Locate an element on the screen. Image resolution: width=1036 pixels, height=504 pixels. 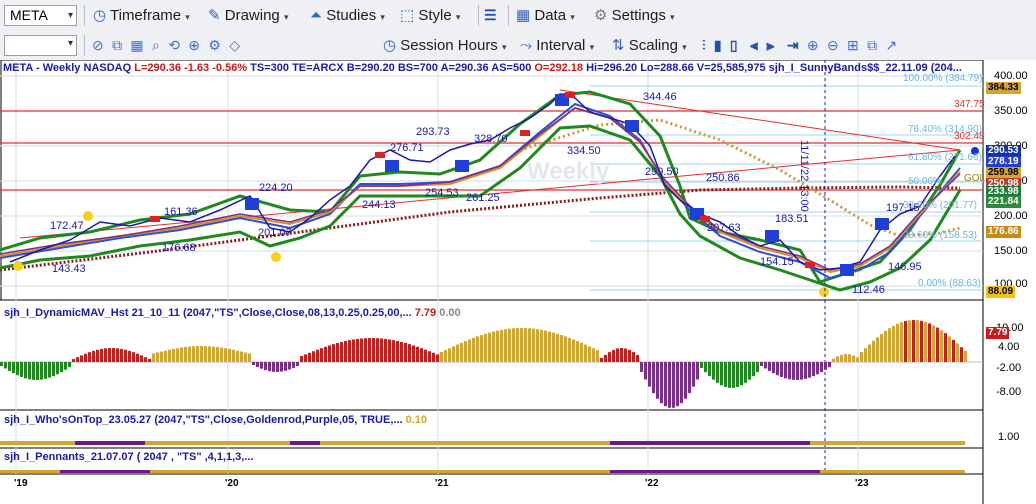
crosshair-icon: ⊕ is located at coordinates (194, 45).